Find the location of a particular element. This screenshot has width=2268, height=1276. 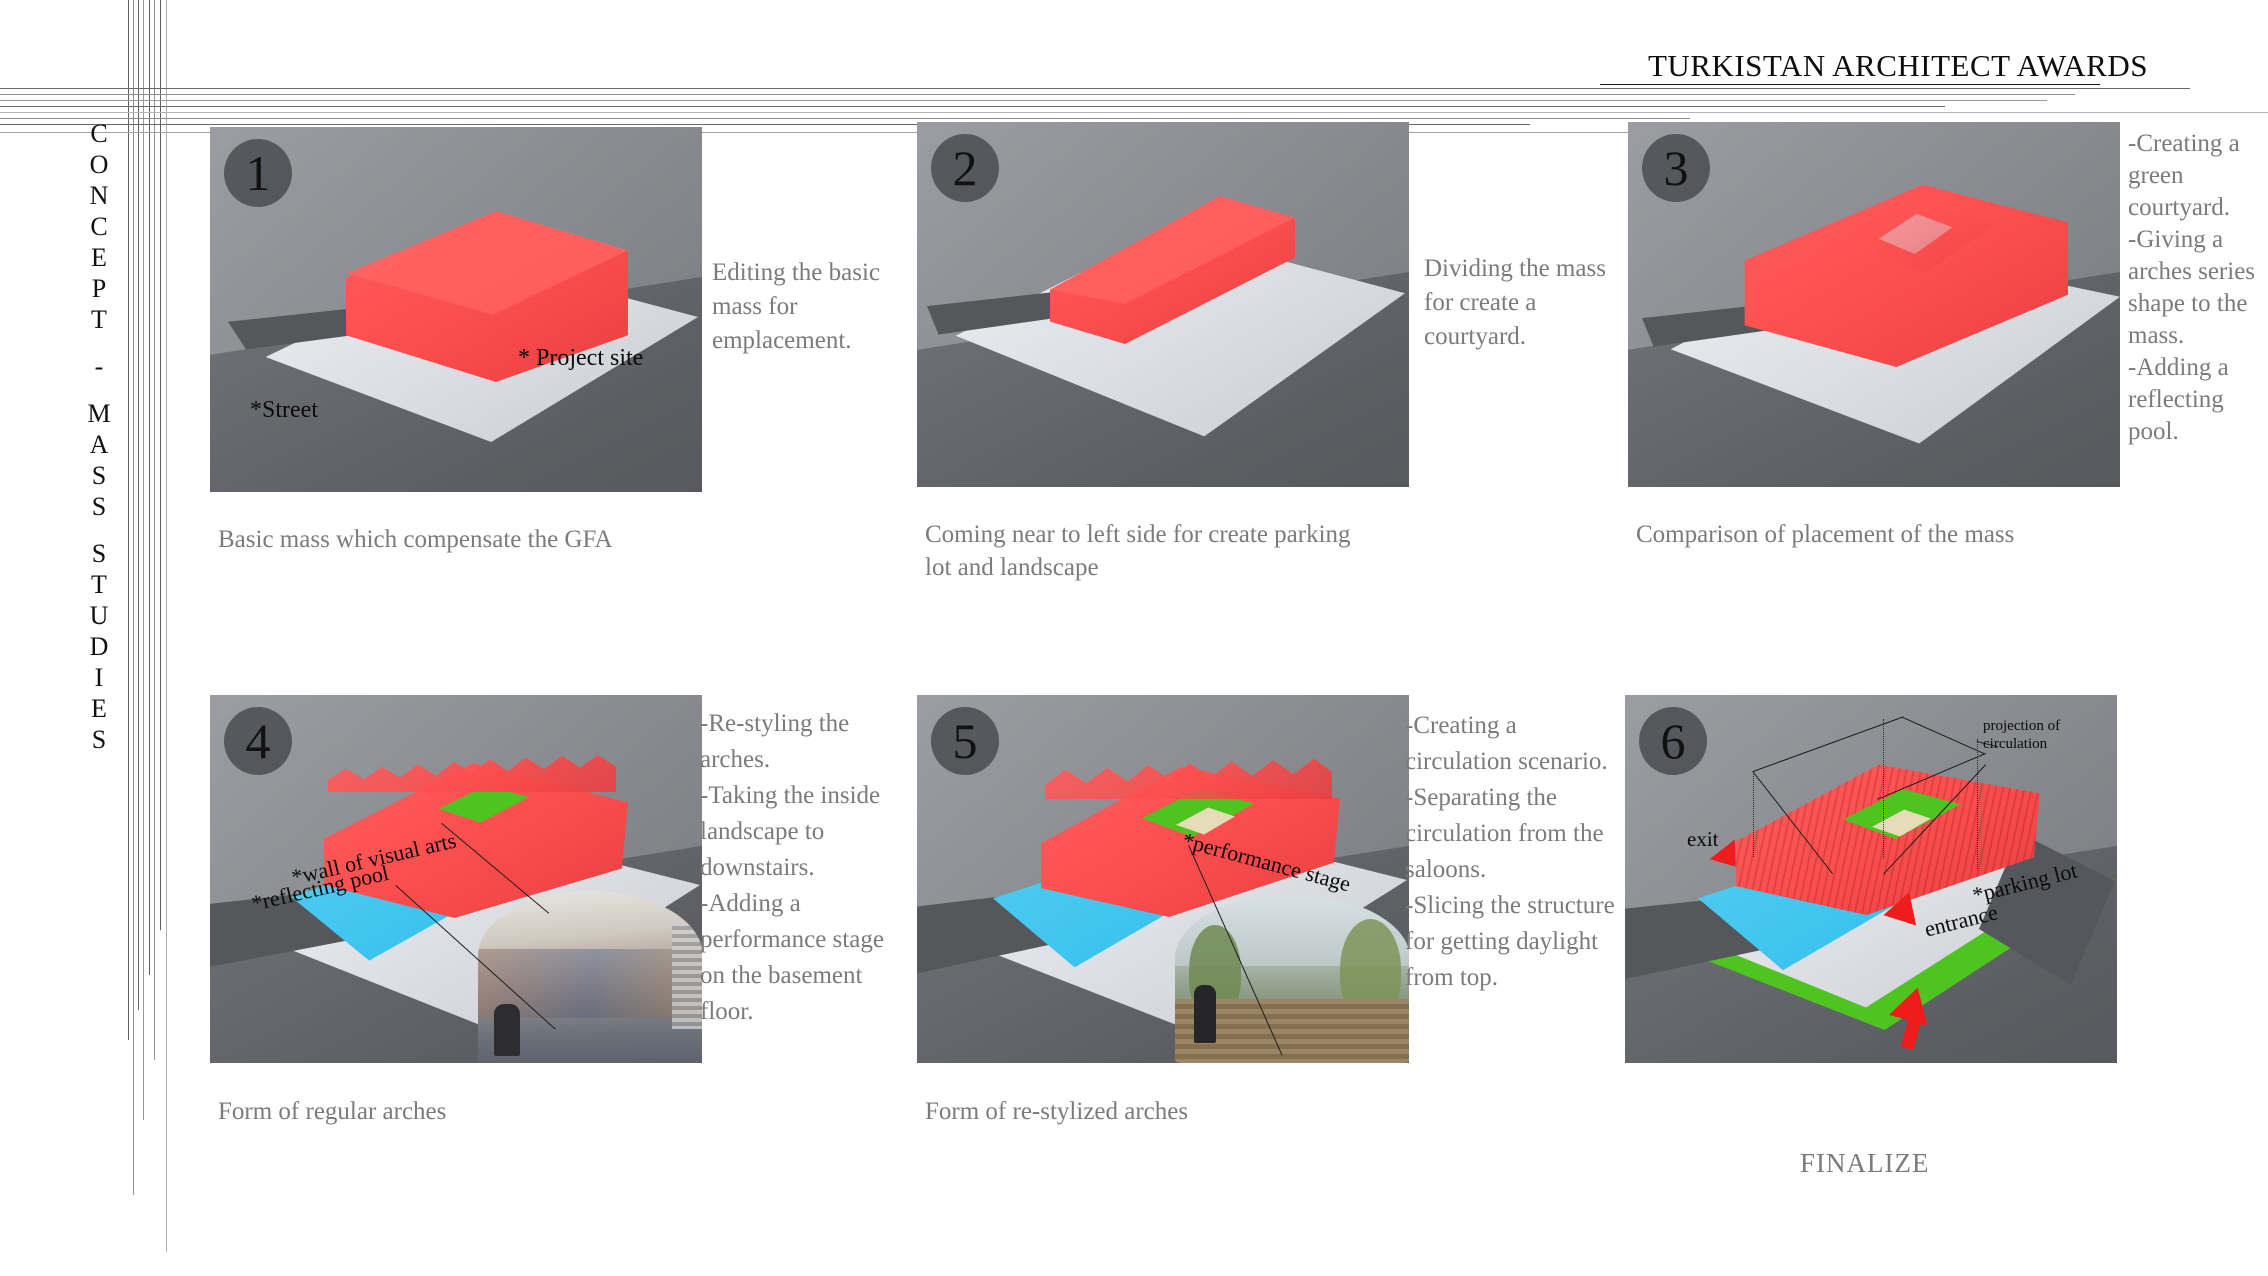

panel-number-badge: 3 is located at coordinates (1676, 168).